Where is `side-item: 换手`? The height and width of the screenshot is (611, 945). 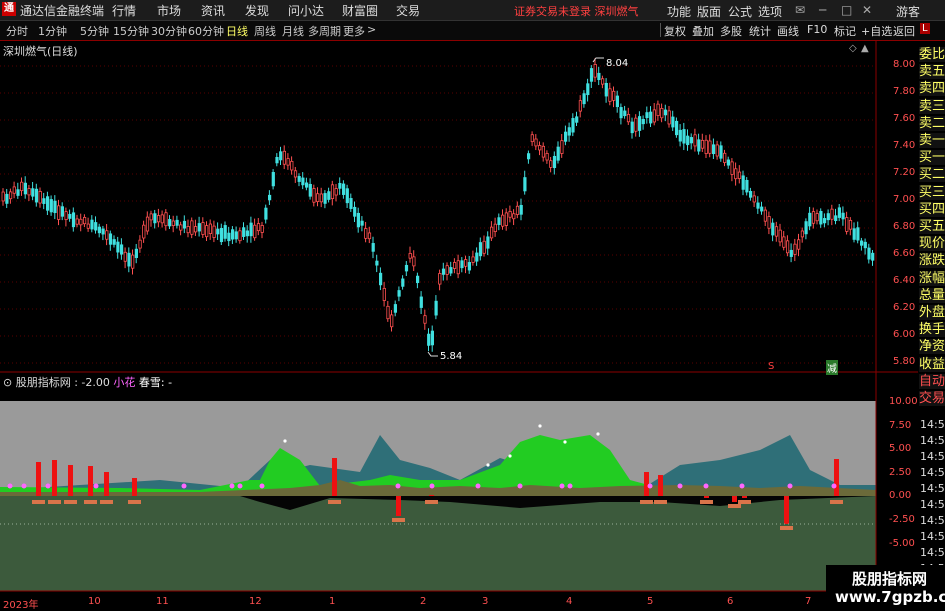
side-item: 换手 is located at coordinates (932, 330).